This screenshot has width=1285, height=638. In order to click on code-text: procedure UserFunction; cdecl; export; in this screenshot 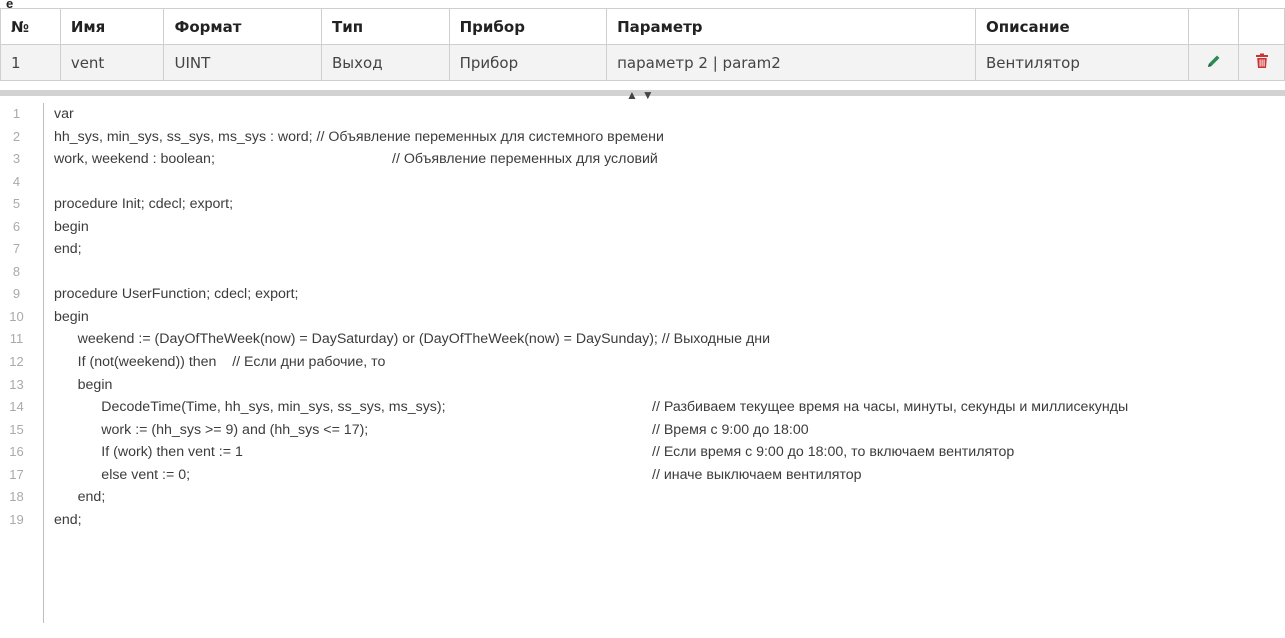, I will do `click(176, 294)`.